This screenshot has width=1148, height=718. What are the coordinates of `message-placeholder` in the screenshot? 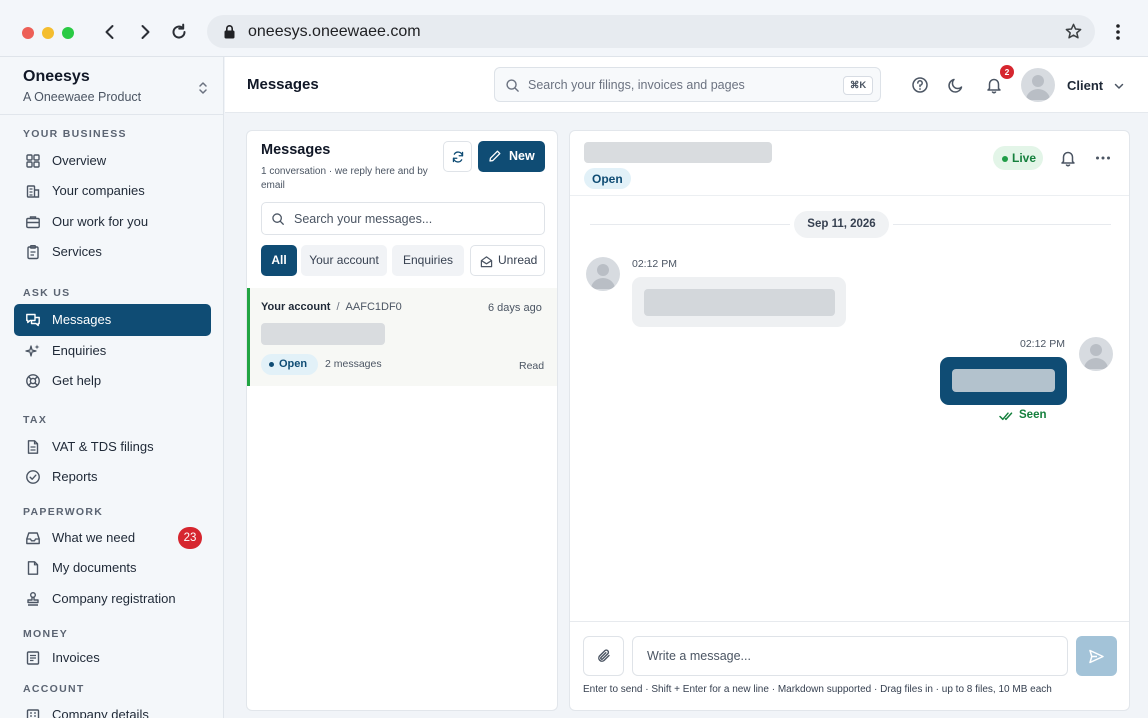 It's located at (1003, 380).